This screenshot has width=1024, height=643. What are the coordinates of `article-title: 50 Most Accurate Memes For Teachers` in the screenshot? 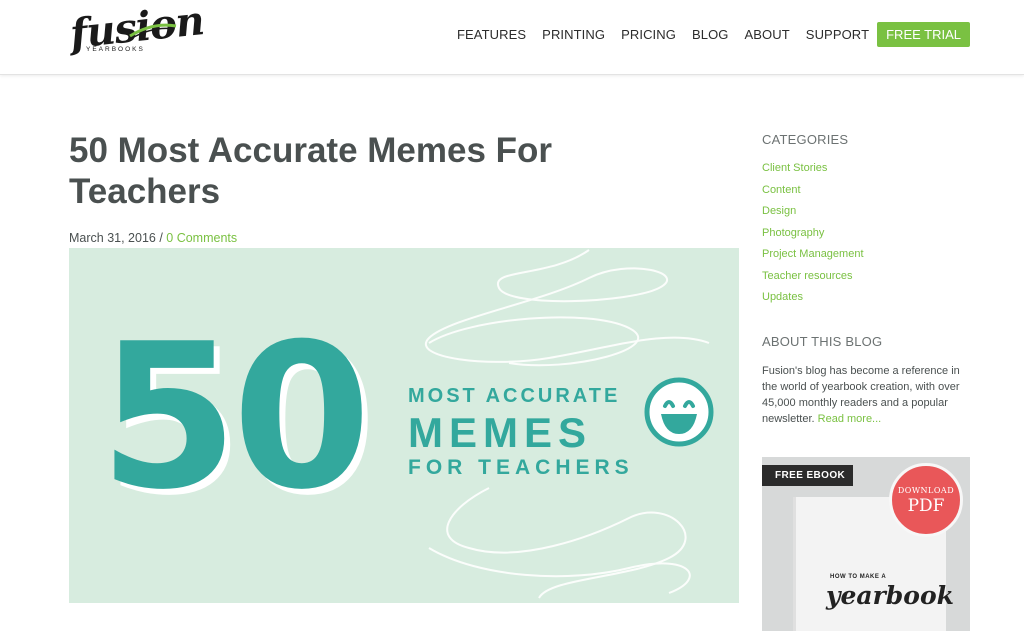 It's located at (311, 171).